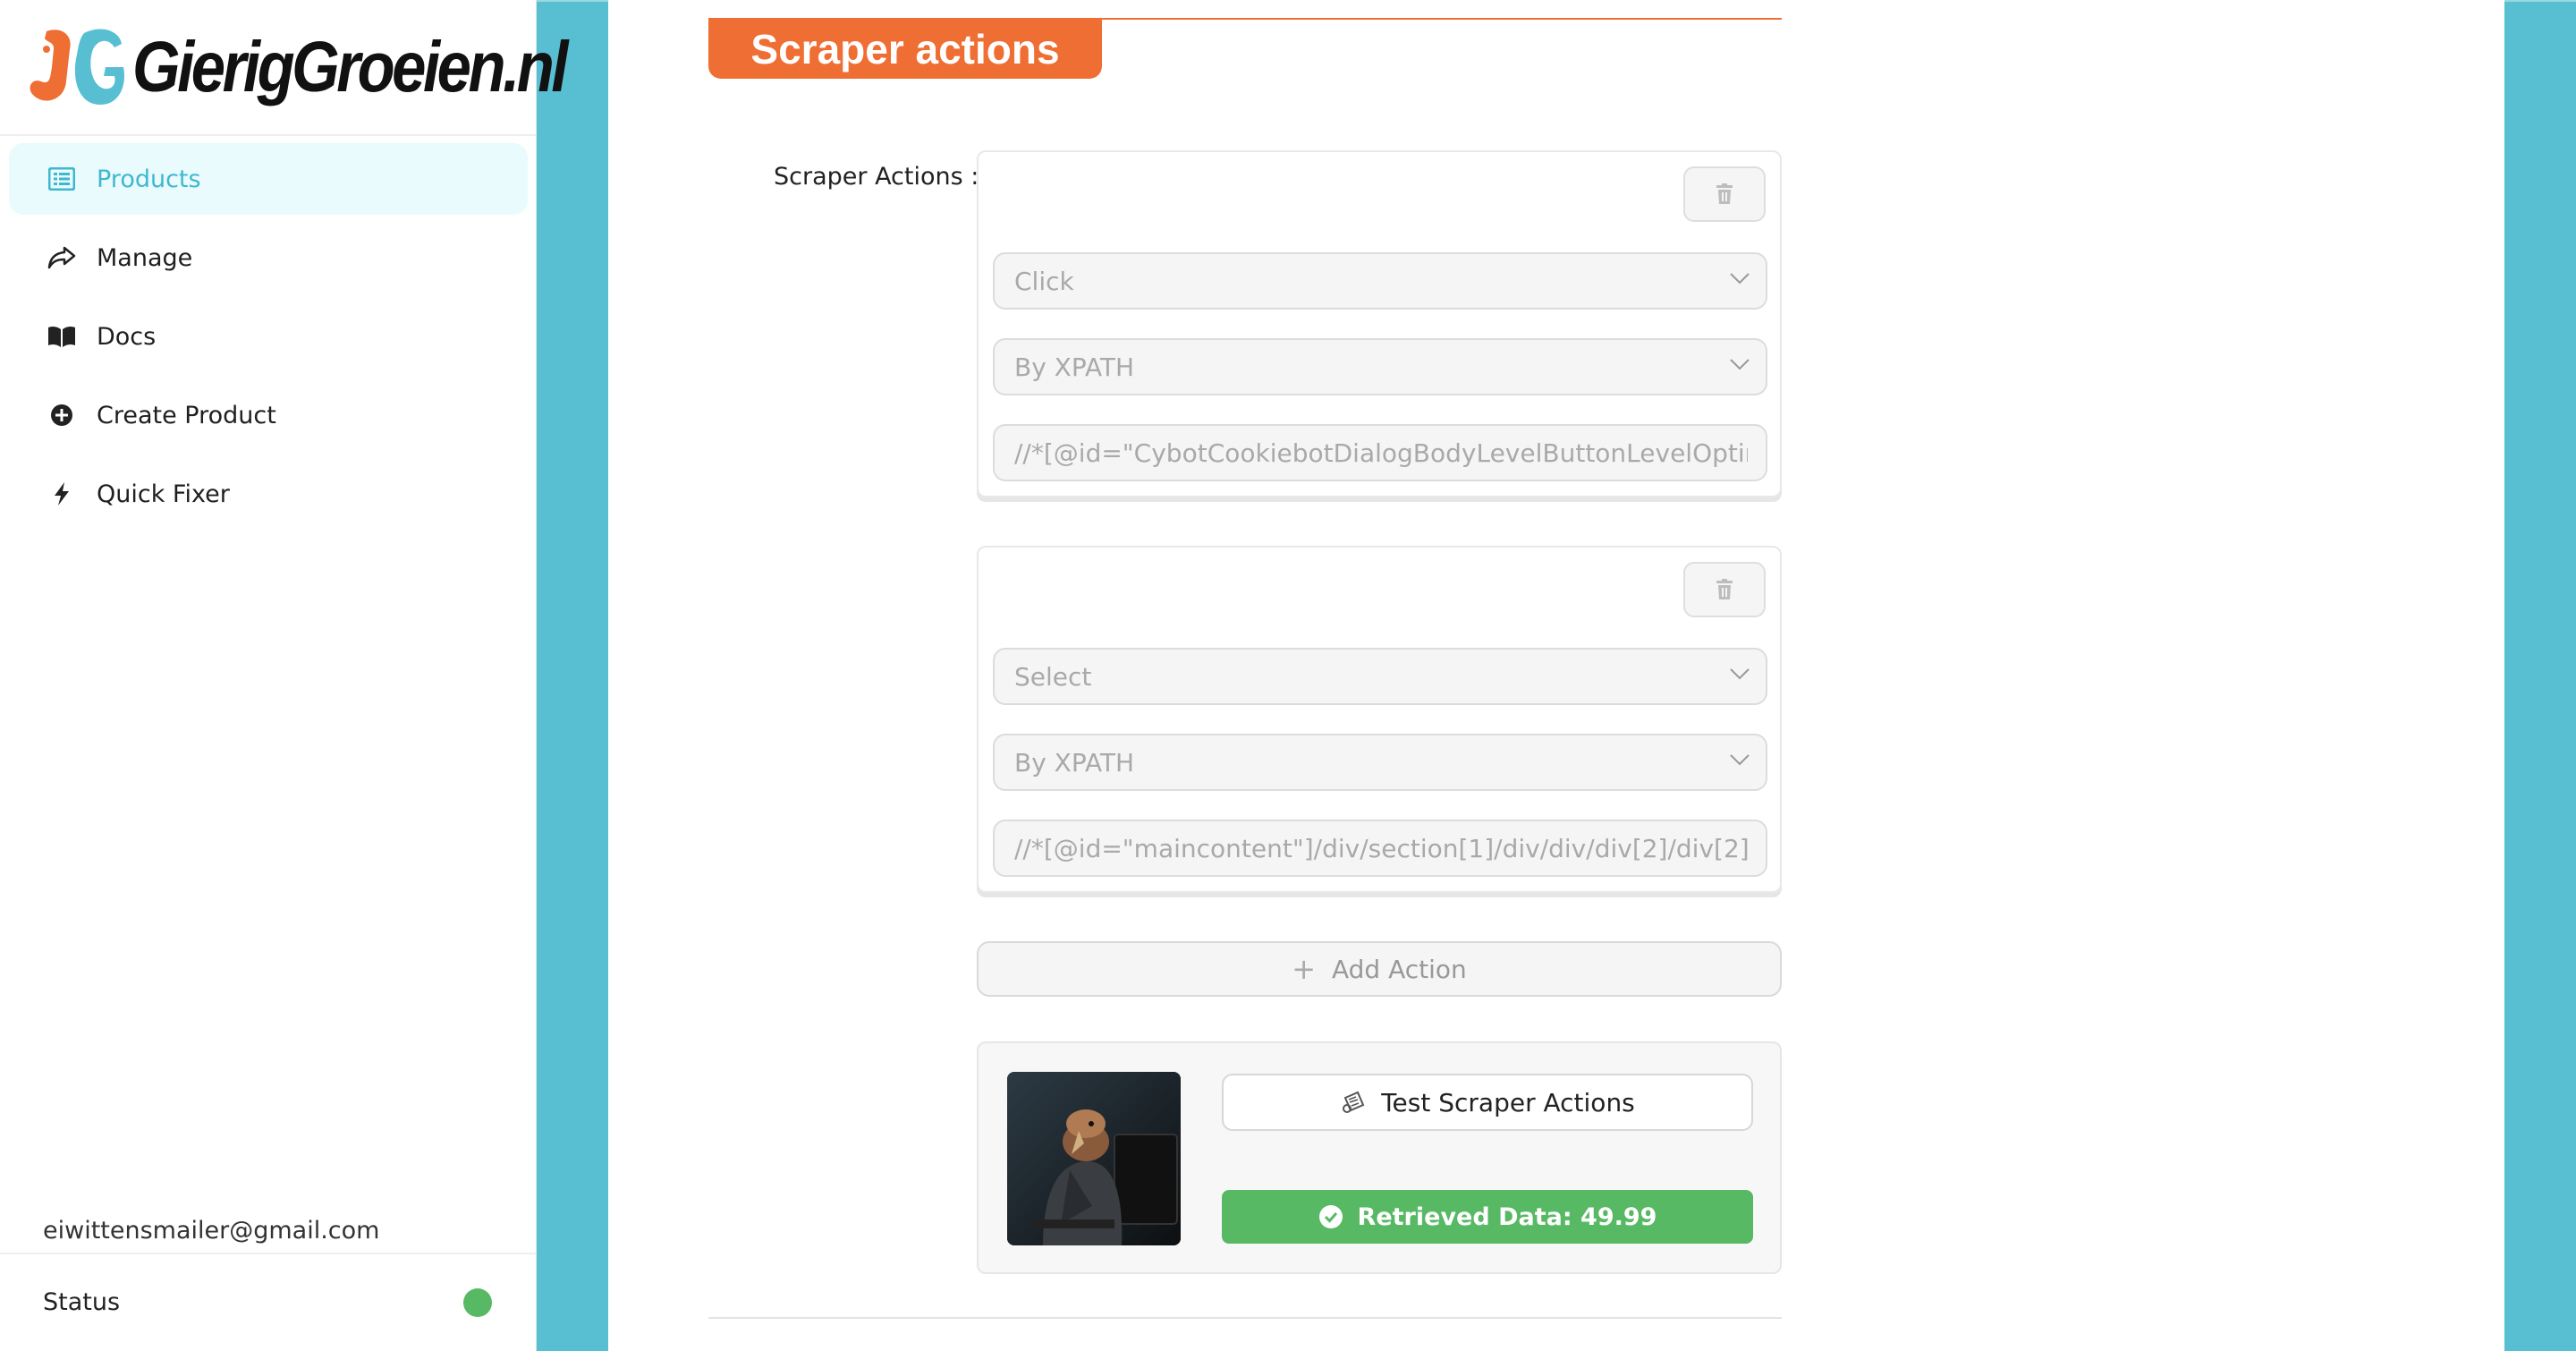 The height and width of the screenshot is (1351, 2576). Describe the element at coordinates (163, 494) in the screenshot. I see `sidebar-item-label: Quick Fixer` at that location.